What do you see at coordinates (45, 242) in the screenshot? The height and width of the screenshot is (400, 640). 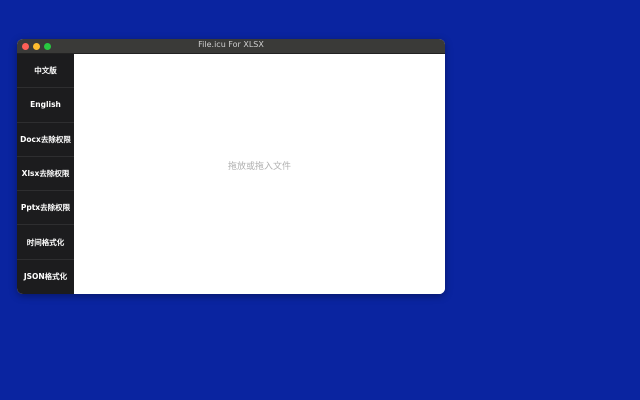 I see `sidebar-item-time-format: 时间格式化` at bounding box center [45, 242].